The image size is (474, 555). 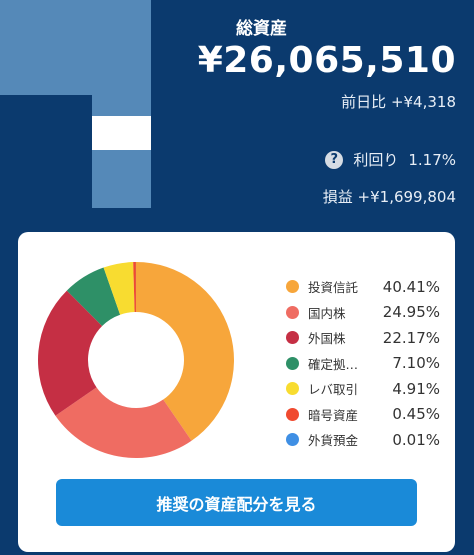 I want to click on allocation-donut-chart, so click(x=136, y=360).